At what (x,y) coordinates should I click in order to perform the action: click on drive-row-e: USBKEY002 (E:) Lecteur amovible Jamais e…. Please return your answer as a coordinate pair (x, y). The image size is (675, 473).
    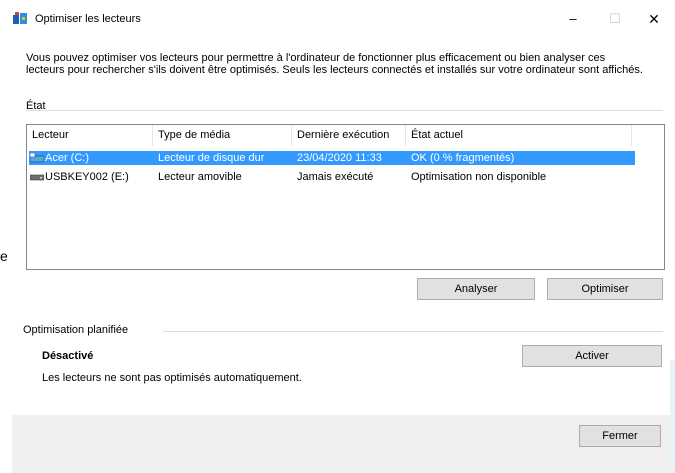
    Looking at the image, I should click on (332, 177).